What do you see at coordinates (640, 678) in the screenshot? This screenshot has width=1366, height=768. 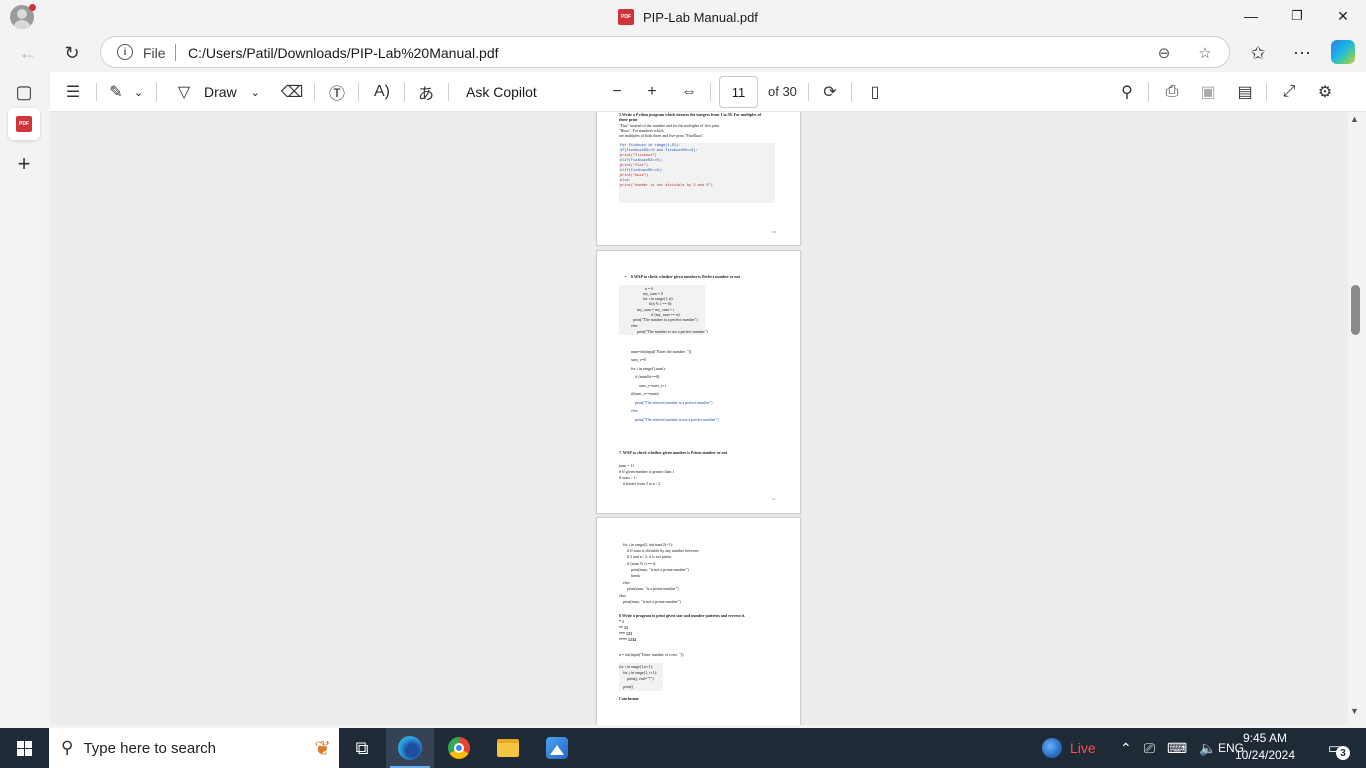 I see `code-line: print(j, end="*")` at bounding box center [640, 678].